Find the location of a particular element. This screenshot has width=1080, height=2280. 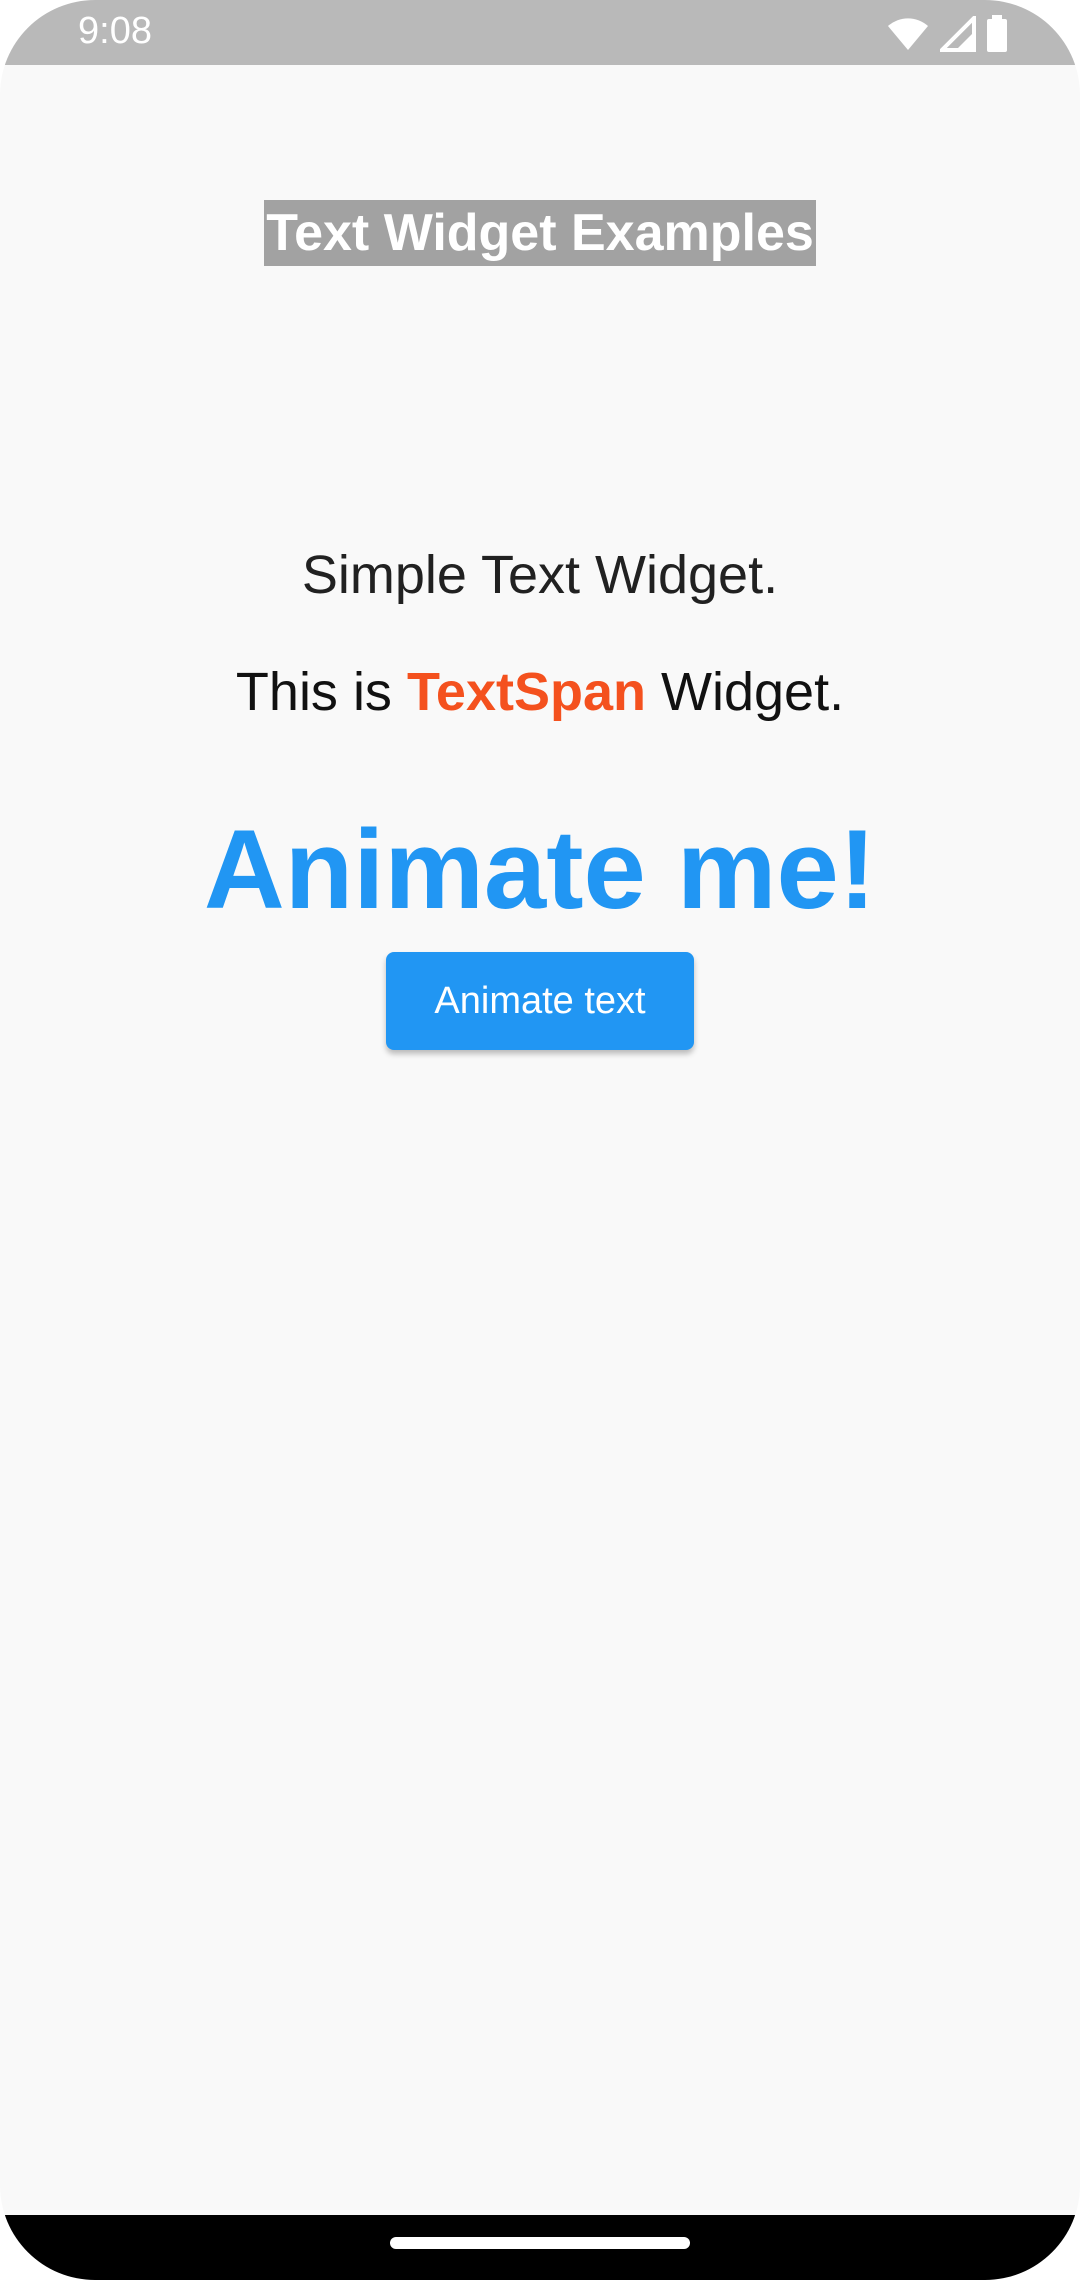

textspan-suffix: Widget. is located at coordinates (745, 692).